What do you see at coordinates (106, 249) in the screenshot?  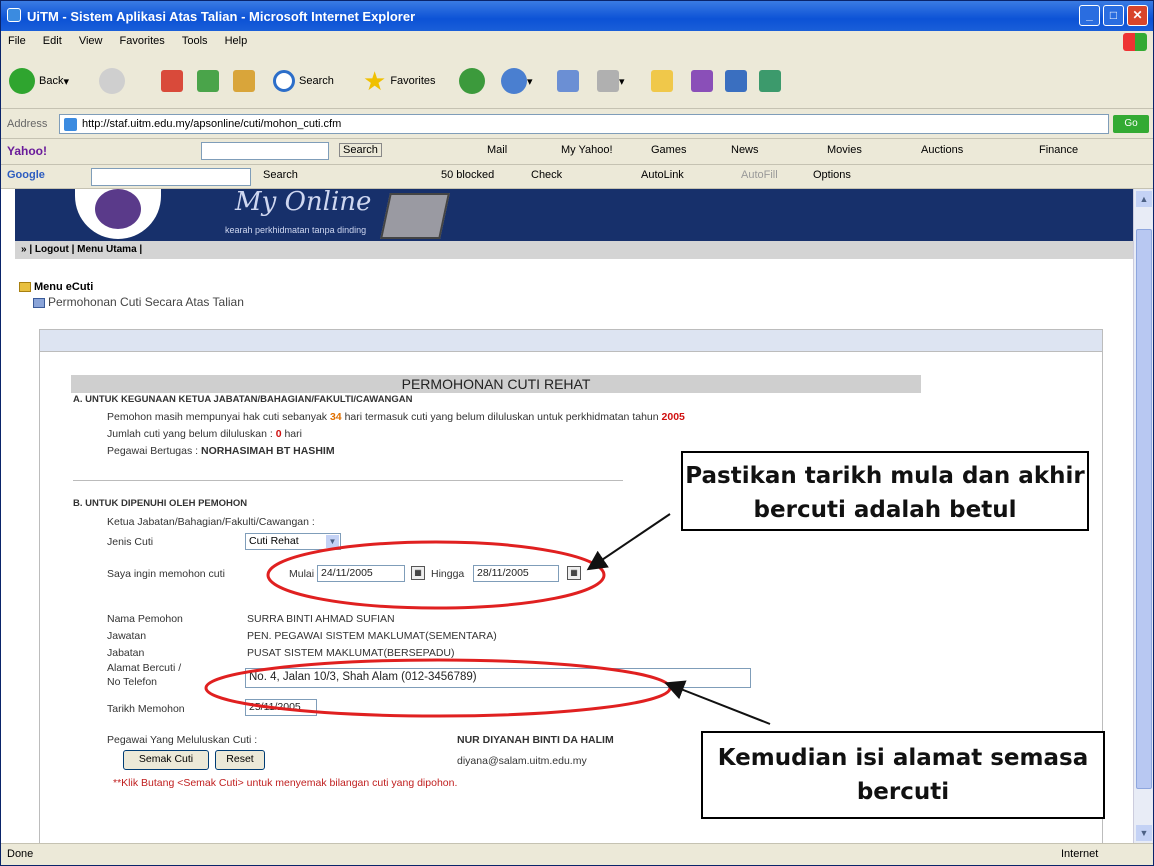 I see `menu-utama-link: Menu Utama` at bounding box center [106, 249].